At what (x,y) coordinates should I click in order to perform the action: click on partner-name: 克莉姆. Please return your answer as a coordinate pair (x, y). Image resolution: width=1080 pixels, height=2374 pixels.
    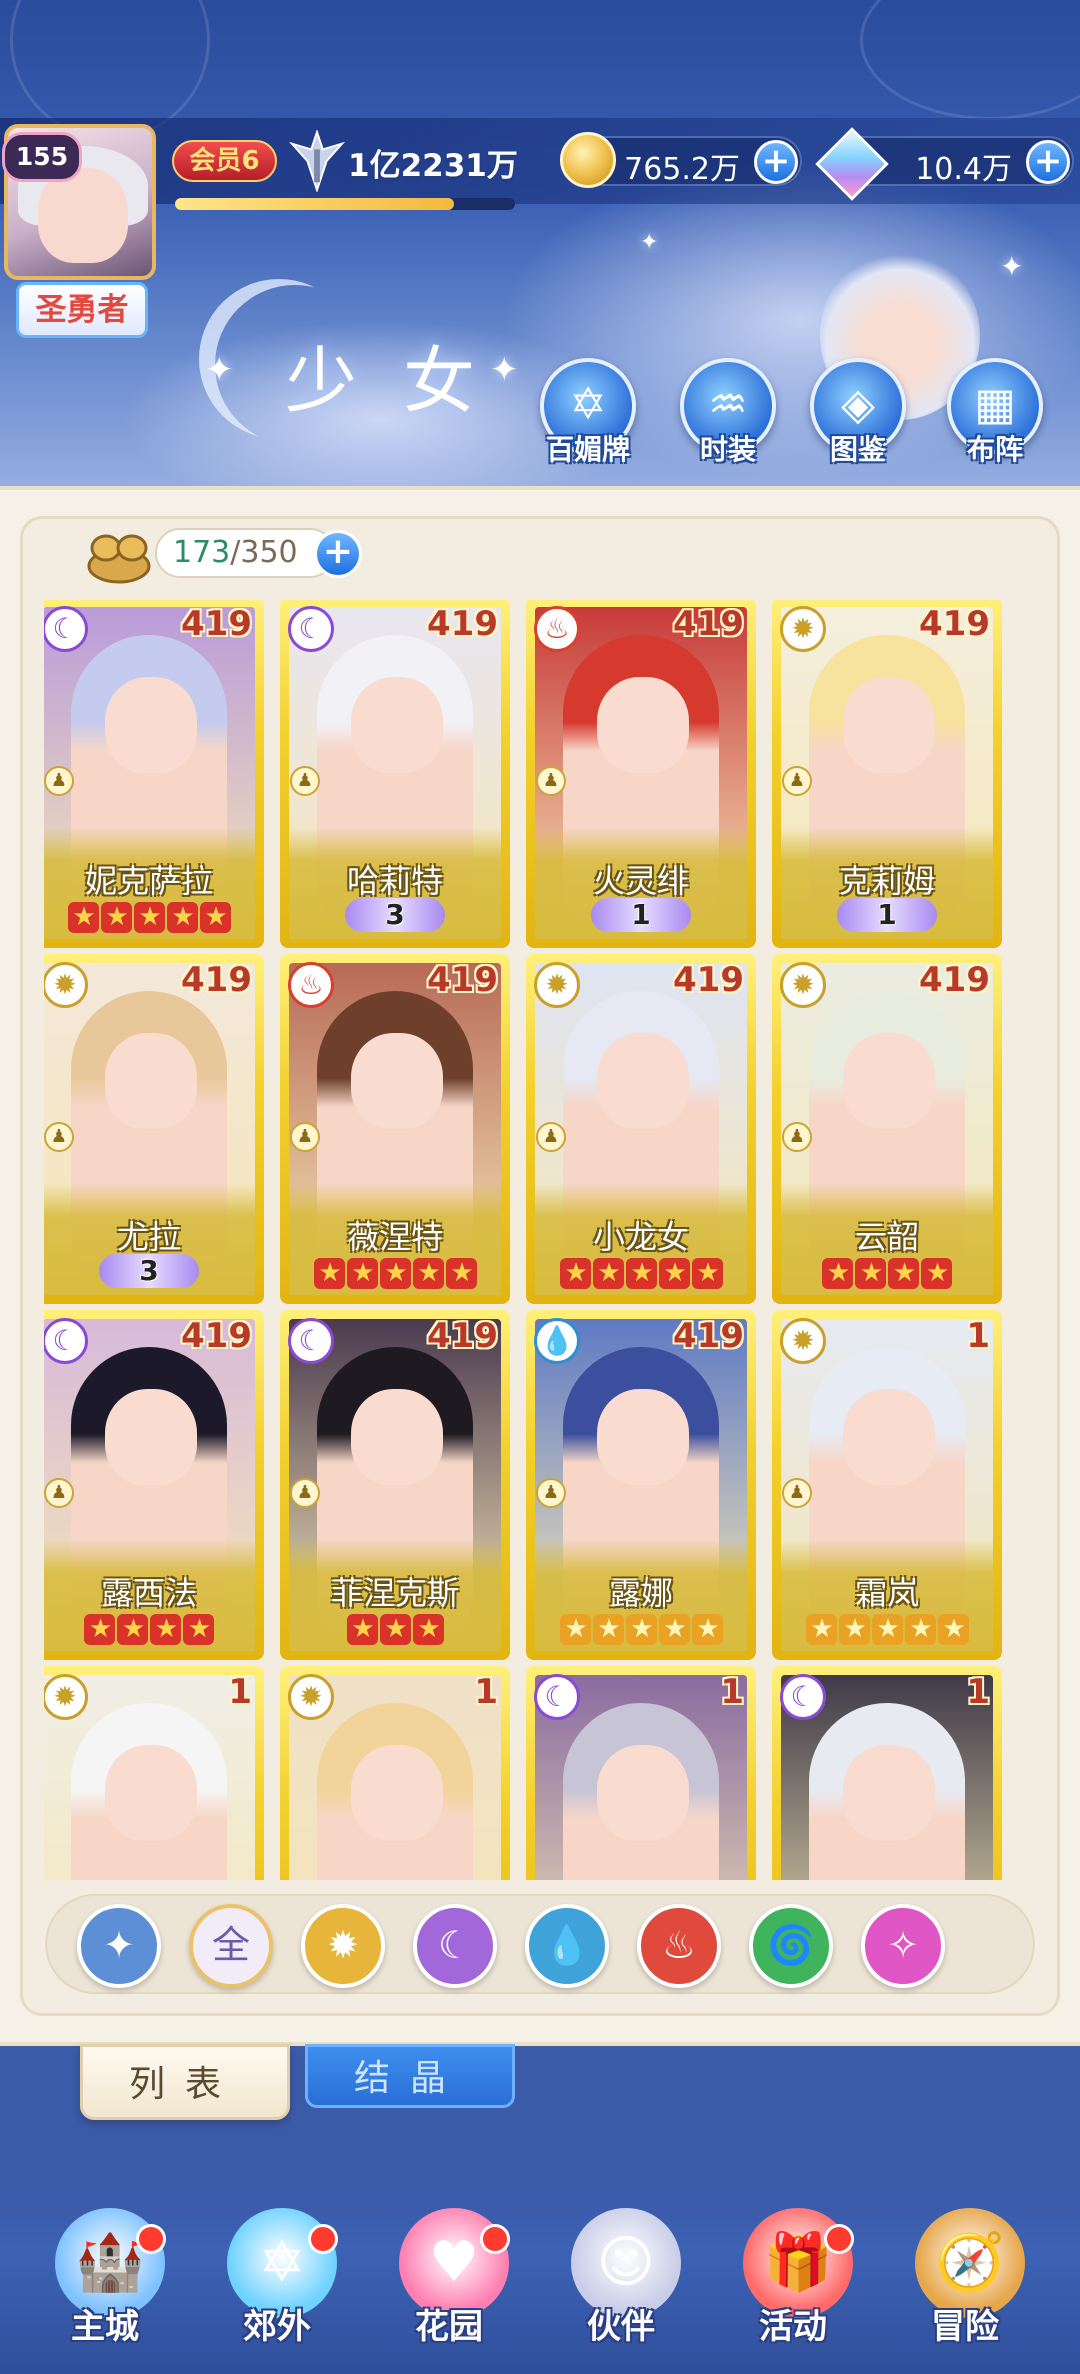
    Looking at the image, I should click on (886, 881).